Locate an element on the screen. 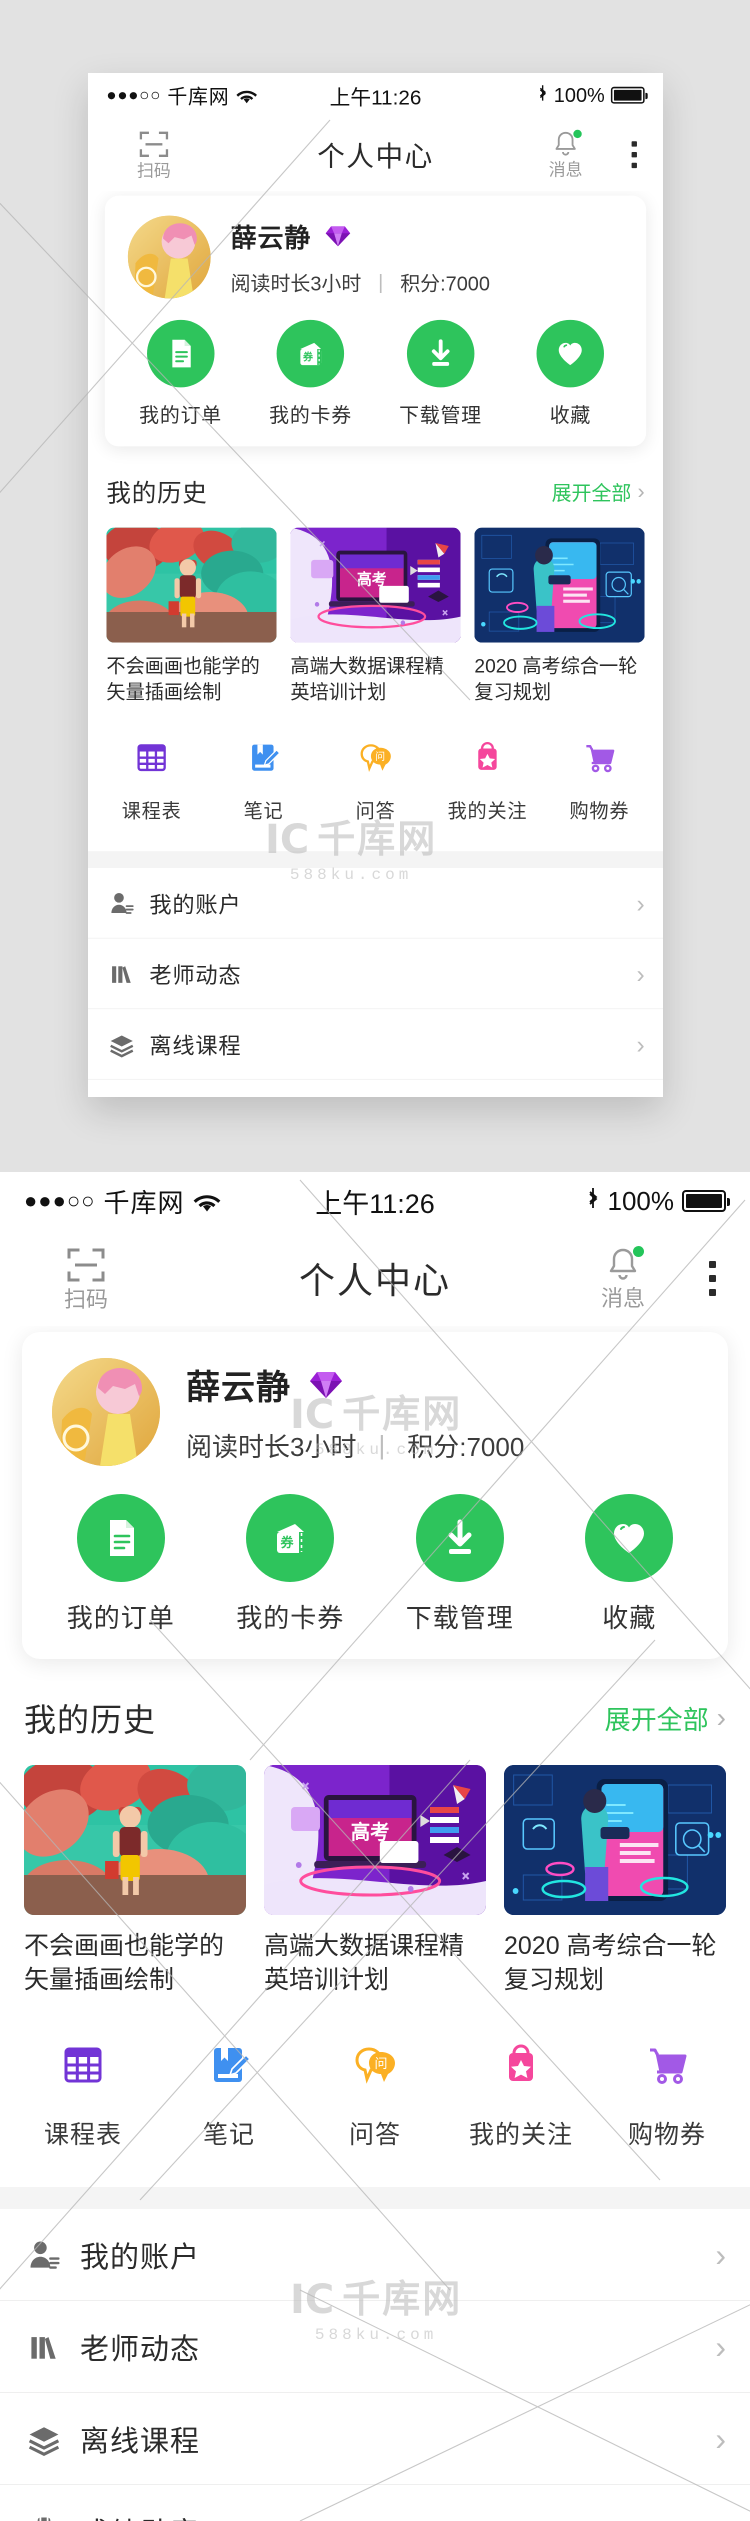 This screenshot has height=2521, width=750. note-pen-icon is located at coordinates (229, 2065).